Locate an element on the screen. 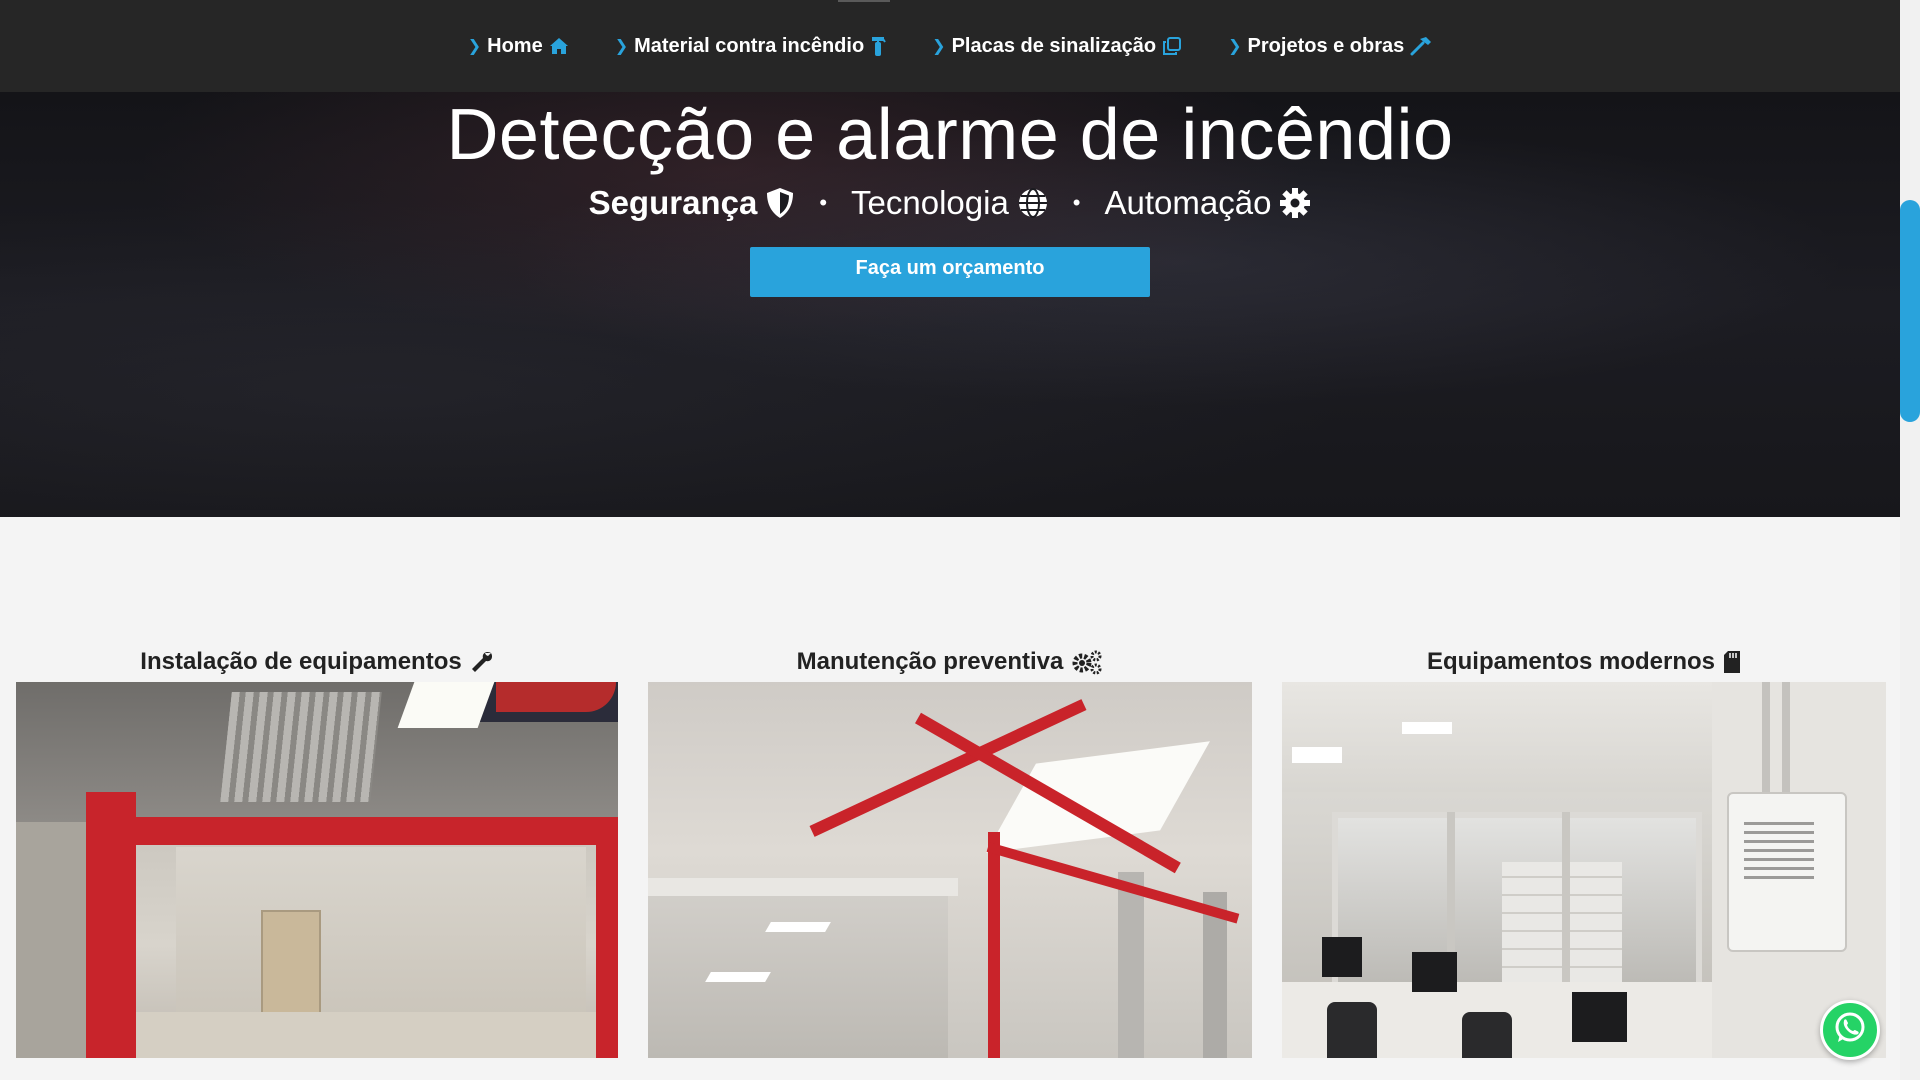  wrench-icon is located at coordinates (482, 662).